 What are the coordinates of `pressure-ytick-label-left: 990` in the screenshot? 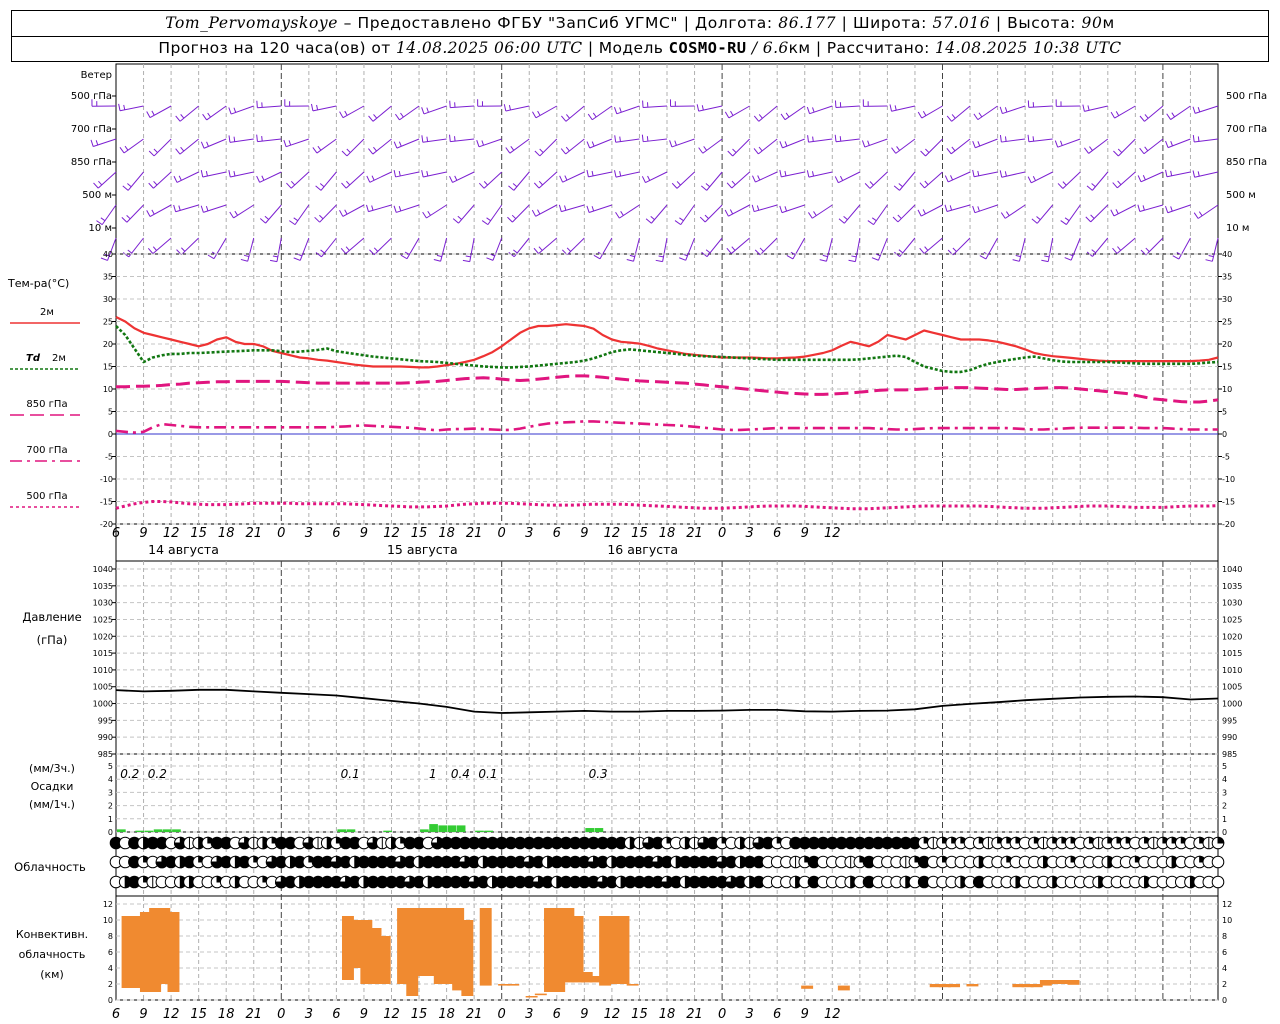 It's located at (105, 737).